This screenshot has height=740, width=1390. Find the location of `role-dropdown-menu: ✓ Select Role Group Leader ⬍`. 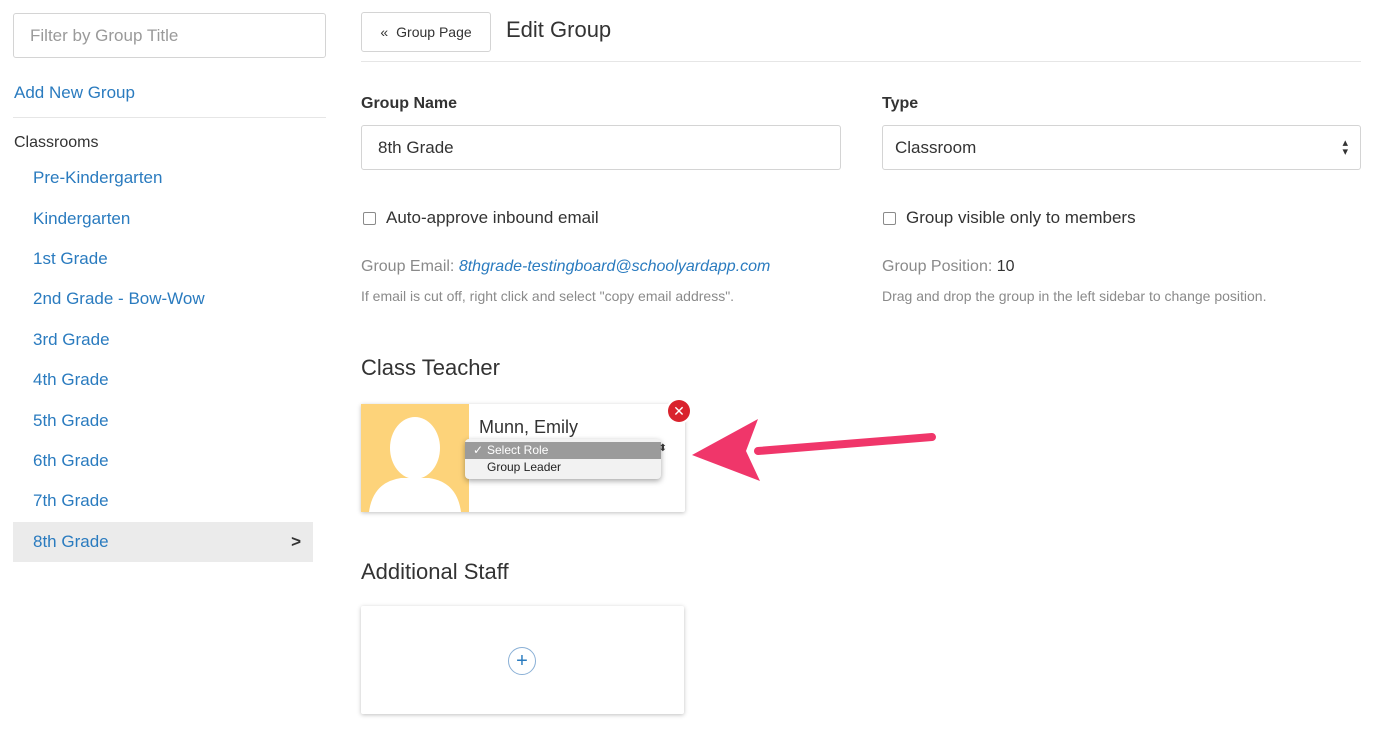

role-dropdown-menu: ✓ Select Role Group Leader ⬍ is located at coordinates (566, 459).